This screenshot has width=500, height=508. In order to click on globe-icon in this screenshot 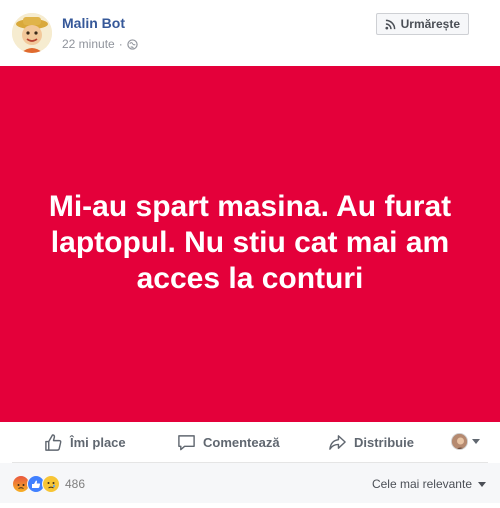, I will do `click(132, 44)`.